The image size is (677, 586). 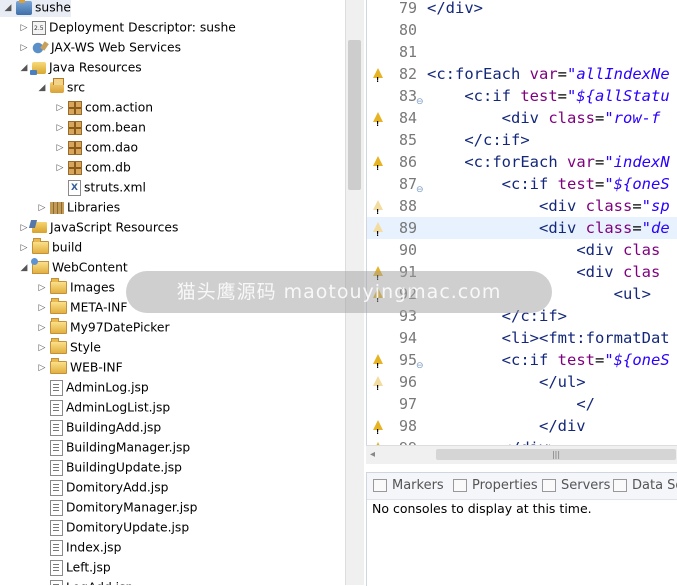 What do you see at coordinates (119, 107) in the screenshot?
I see `tree-item-label: com.action` at bounding box center [119, 107].